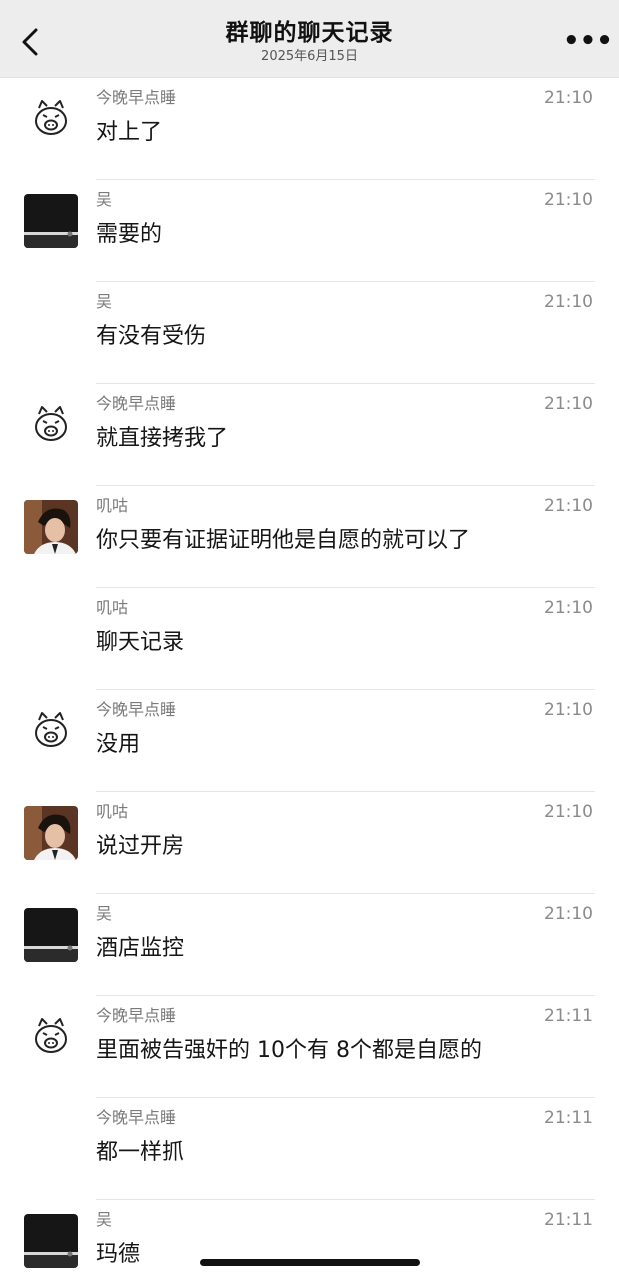 The width and height of the screenshot is (619, 1280). I want to click on message-text: 没用, so click(118, 744).